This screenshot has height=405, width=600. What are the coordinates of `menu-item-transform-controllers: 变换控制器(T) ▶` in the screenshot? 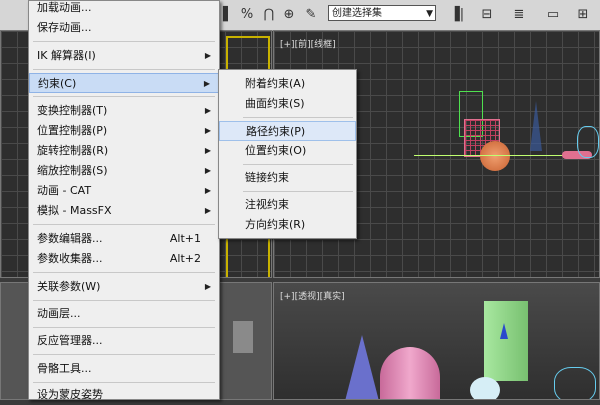 It's located at (124, 111).